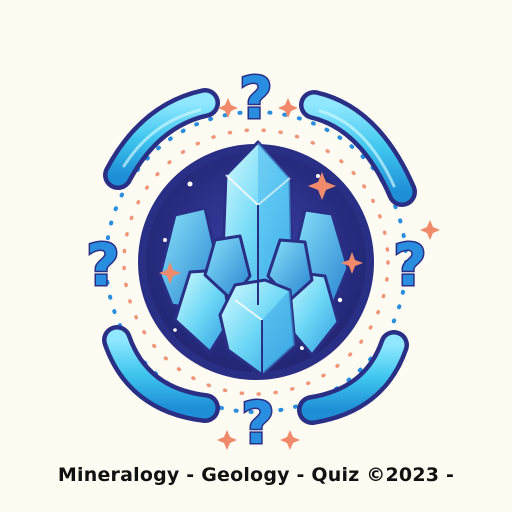 The height and width of the screenshot is (512, 512). What do you see at coordinates (256, 475) in the screenshot?
I see `quiz-title-caption: Mineralogy - Geology - Quiz ©2023 -` at bounding box center [256, 475].